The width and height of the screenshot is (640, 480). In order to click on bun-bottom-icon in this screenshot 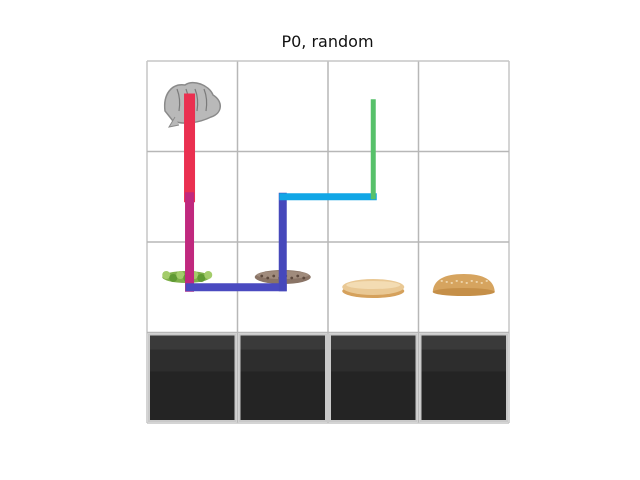, I will do `click(373, 288)`.